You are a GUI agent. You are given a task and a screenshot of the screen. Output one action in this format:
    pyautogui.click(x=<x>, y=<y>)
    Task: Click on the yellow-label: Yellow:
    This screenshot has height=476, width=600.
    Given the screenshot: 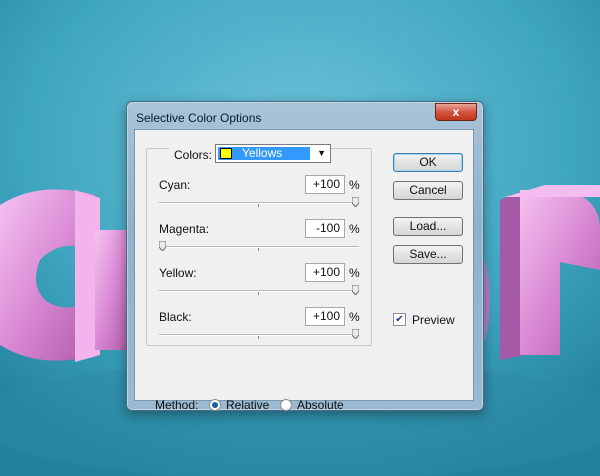 What is the action you would take?
    pyautogui.click(x=178, y=273)
    